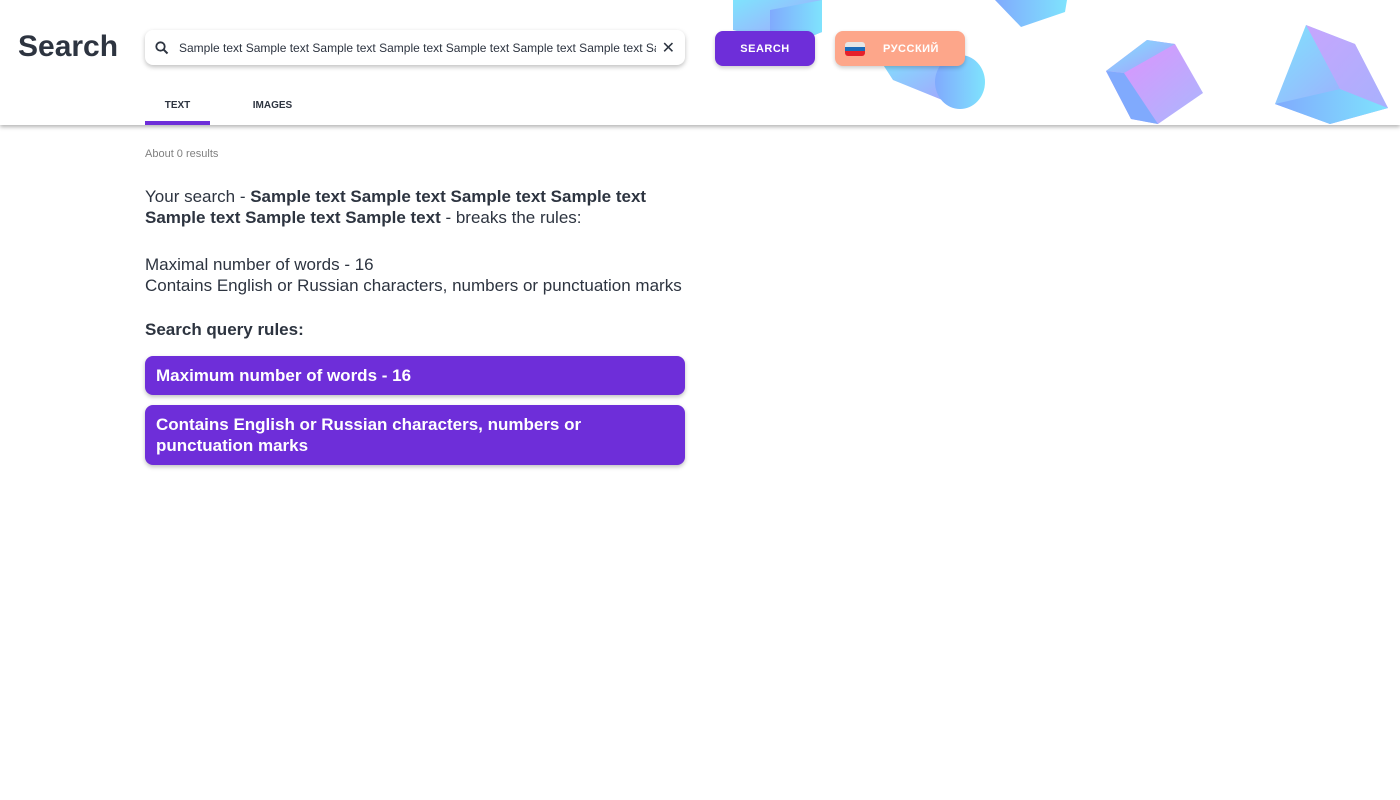 This screenshot has width=1400, height=800. I want to click on clear-icon: ✕, so click(668, 48).